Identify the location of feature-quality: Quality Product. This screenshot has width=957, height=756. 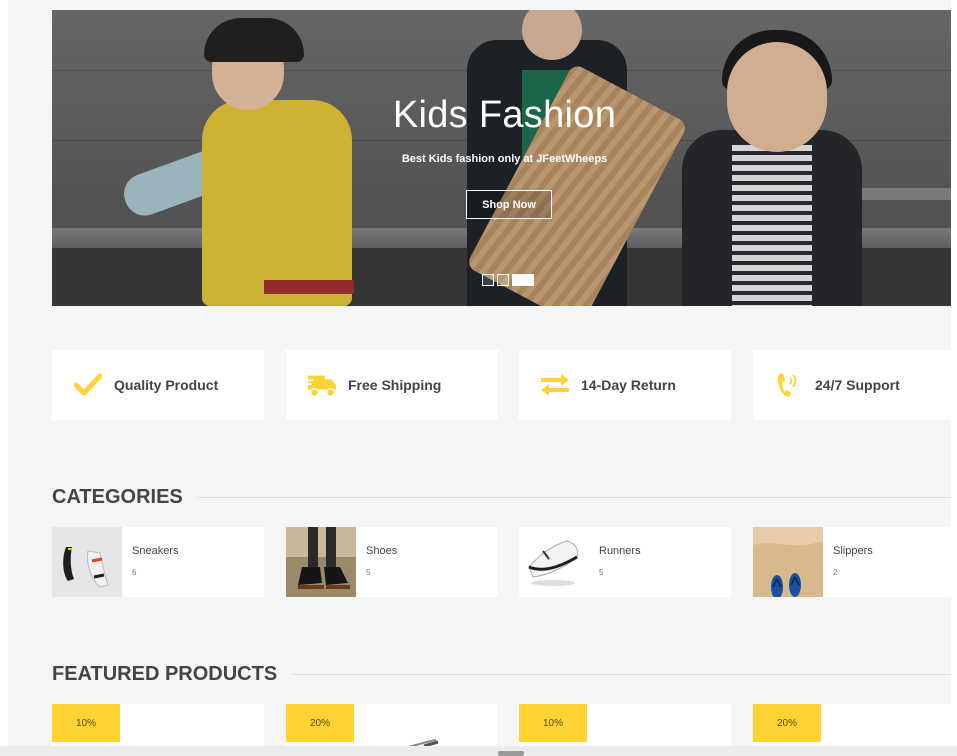
(158, 385).